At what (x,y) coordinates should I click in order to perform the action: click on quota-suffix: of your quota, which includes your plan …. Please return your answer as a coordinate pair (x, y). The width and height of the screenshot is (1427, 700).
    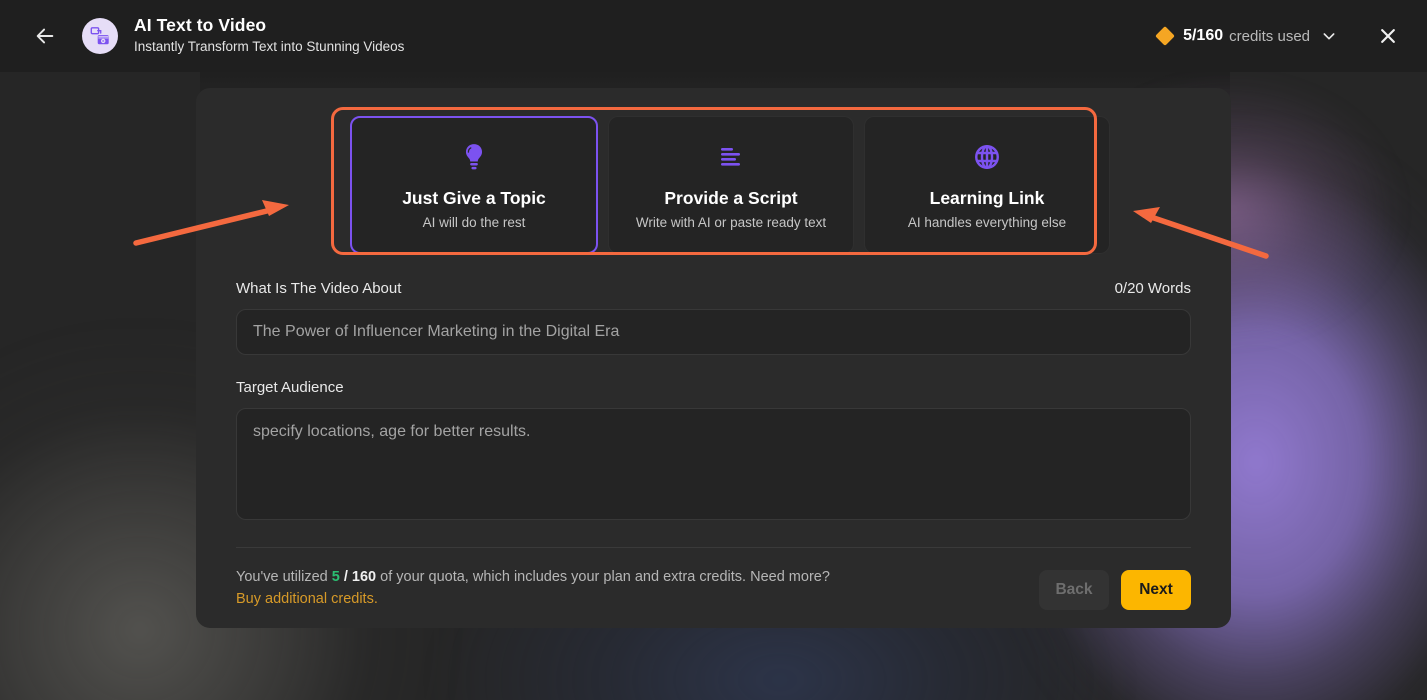
    Looking at the image, I should click on (603, 577).